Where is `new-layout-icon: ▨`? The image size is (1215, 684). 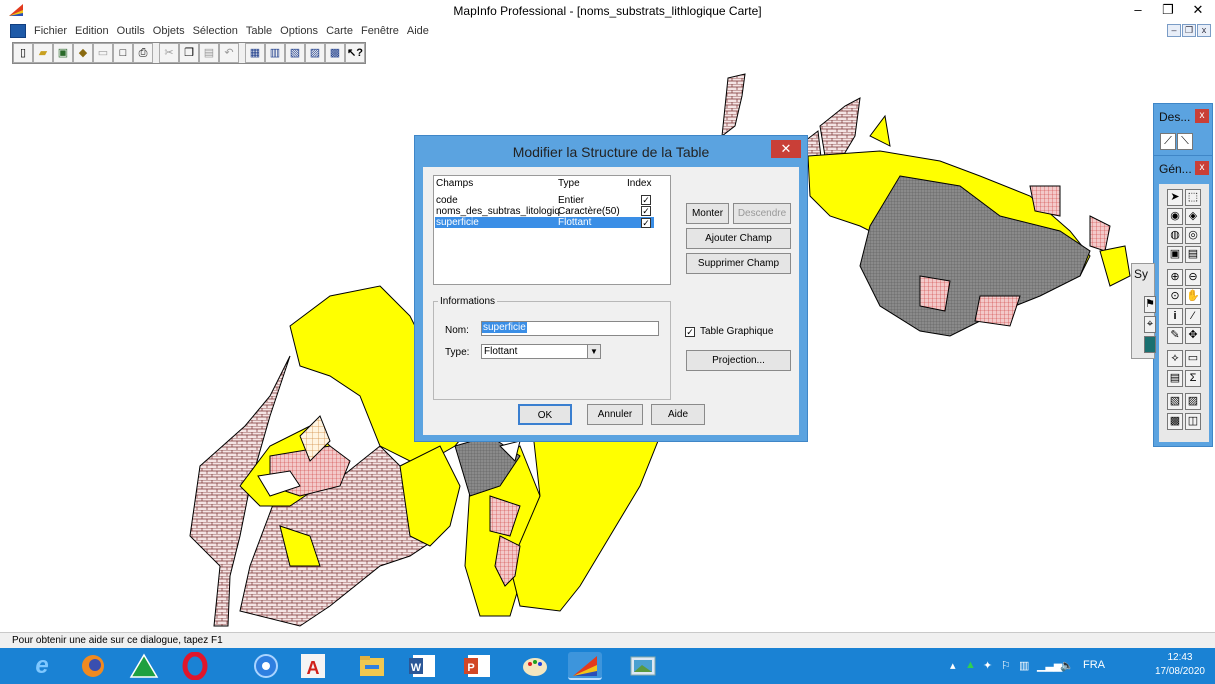 new-layout-icon: ▨ is located at coordinates (315, 53).